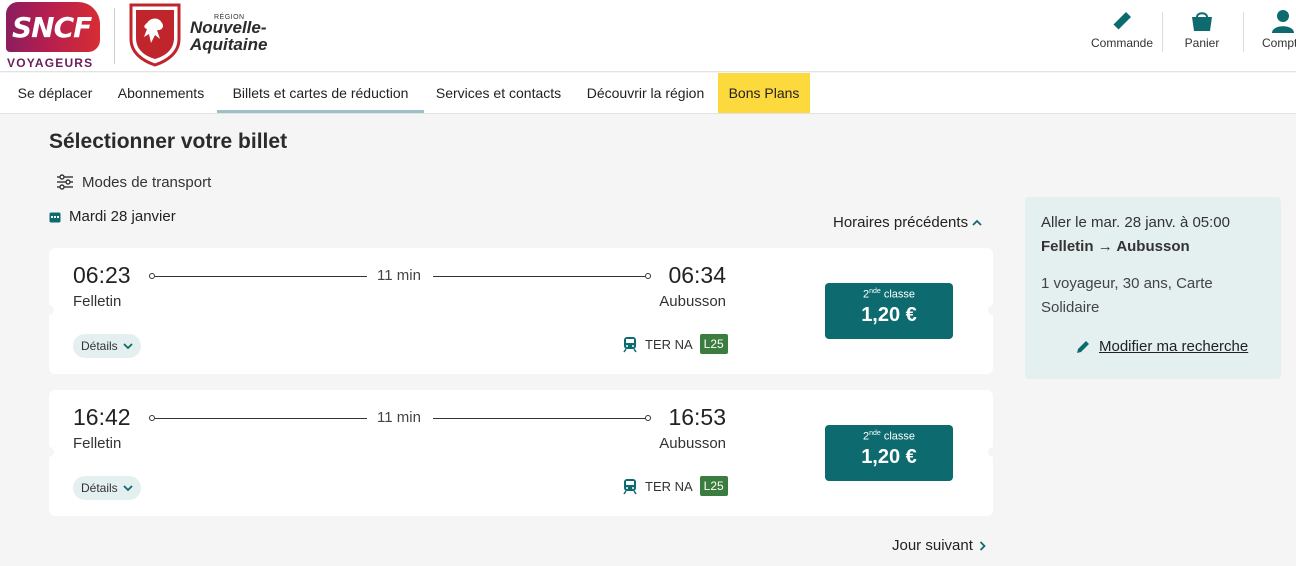 This screenshot has height=566, width=1296. What do you see at coordinates (1153, 246) in the screenshot?
I see `route-destination: Aubusson` at bounding box center [1153, 246].